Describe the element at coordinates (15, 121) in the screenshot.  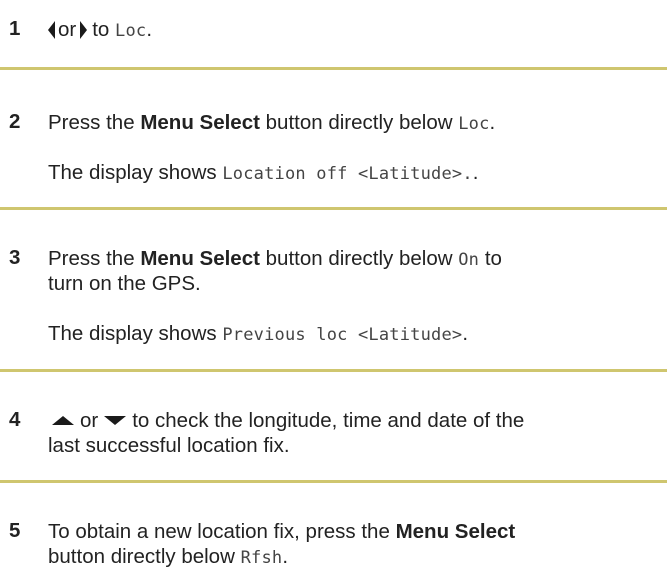
I see `step-number: 2` at that location.